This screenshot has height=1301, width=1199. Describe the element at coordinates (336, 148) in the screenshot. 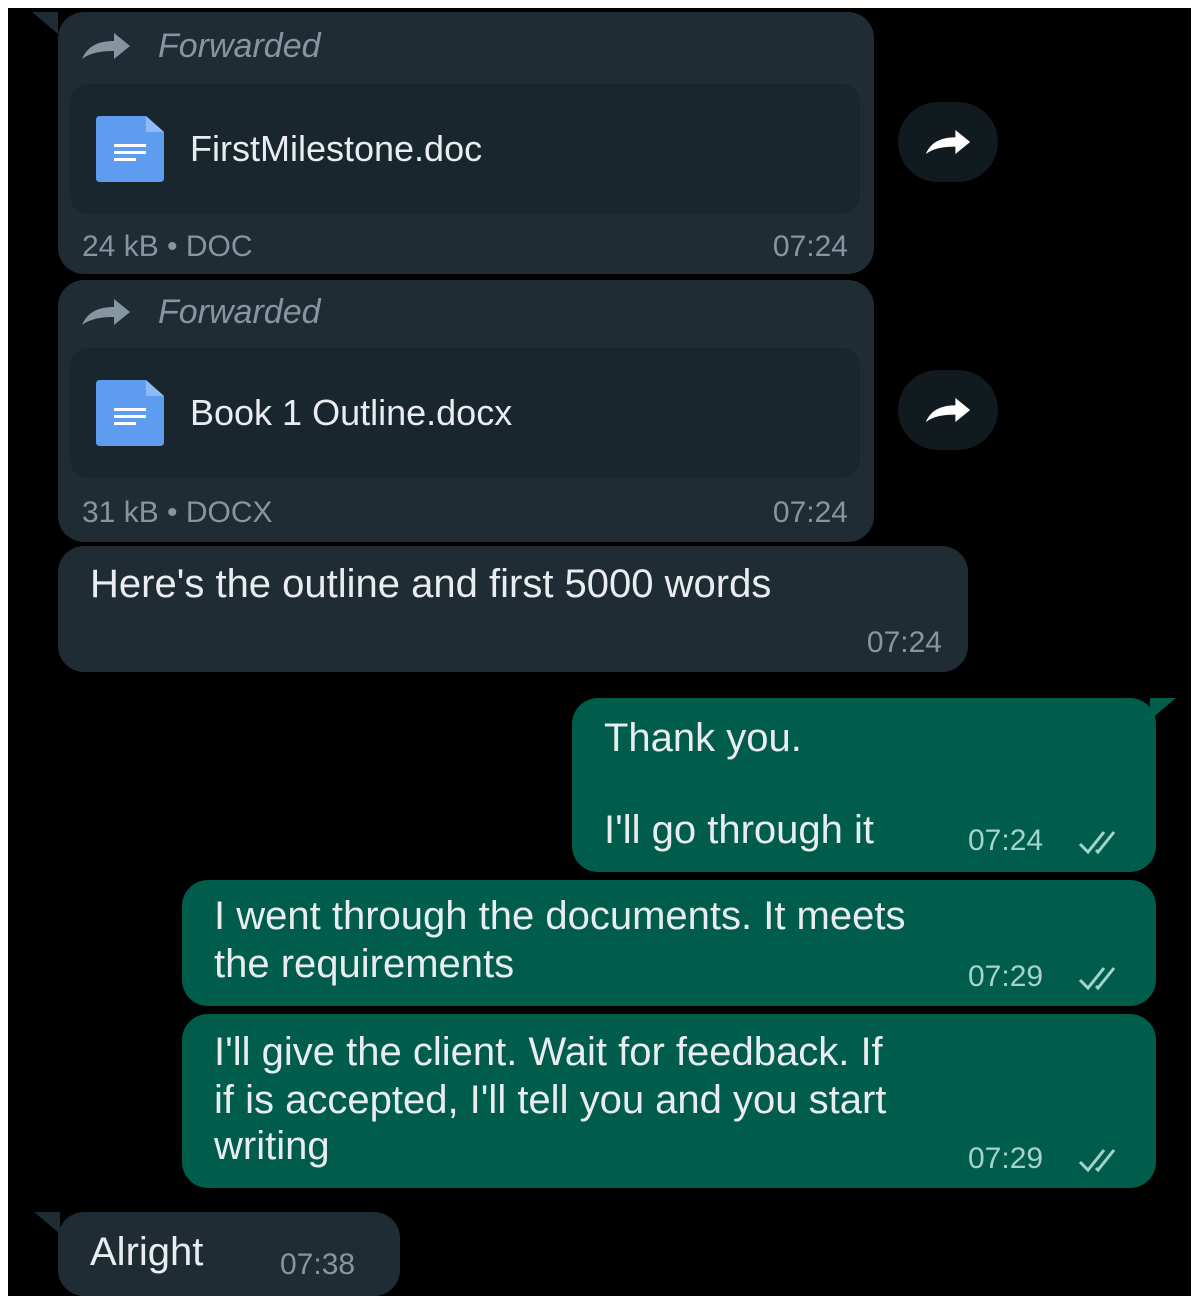

I see `document-file-name: FirstMilestone.doc` at that location.